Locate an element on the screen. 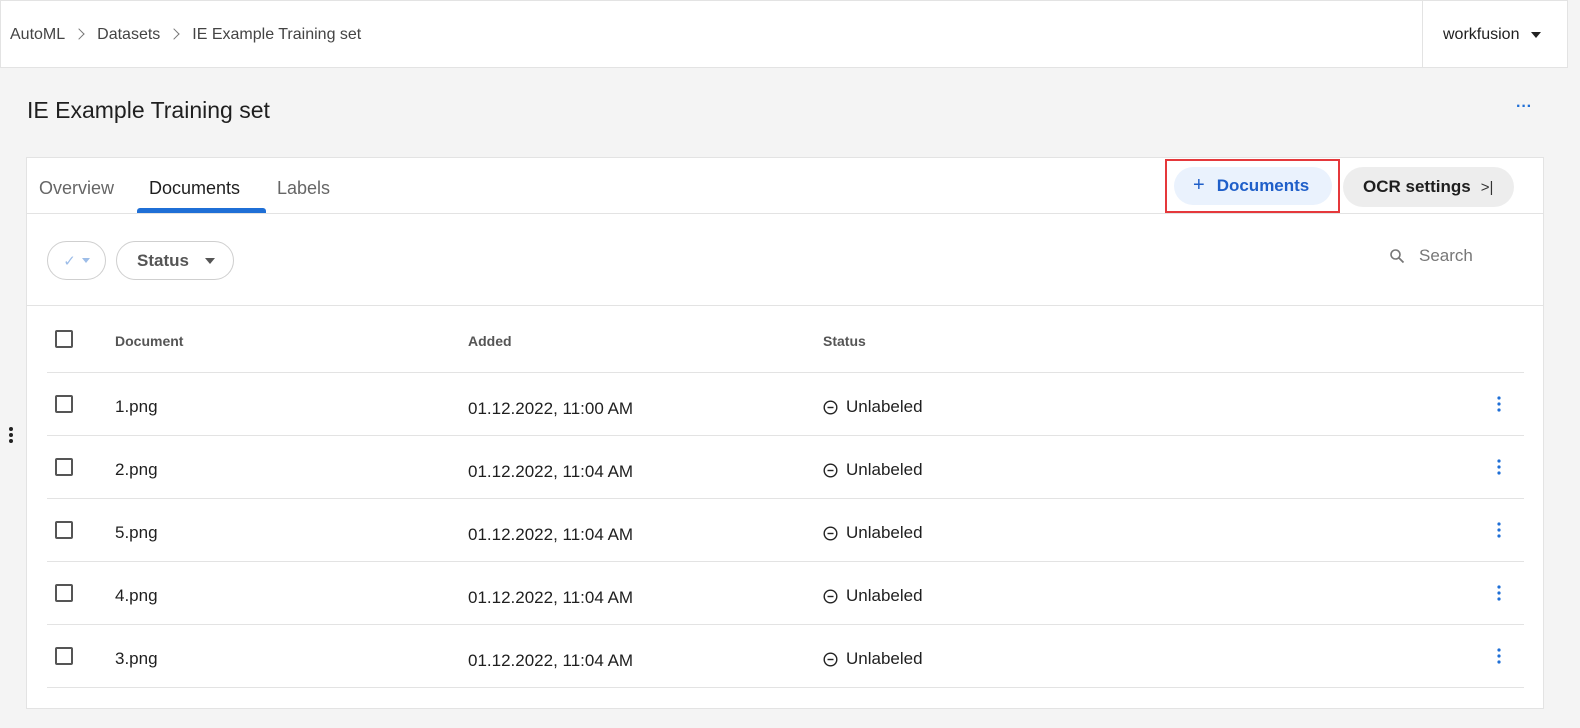 The image size is (1580, 728). table-header: Document Added Status is located at coordinates (785, 340).